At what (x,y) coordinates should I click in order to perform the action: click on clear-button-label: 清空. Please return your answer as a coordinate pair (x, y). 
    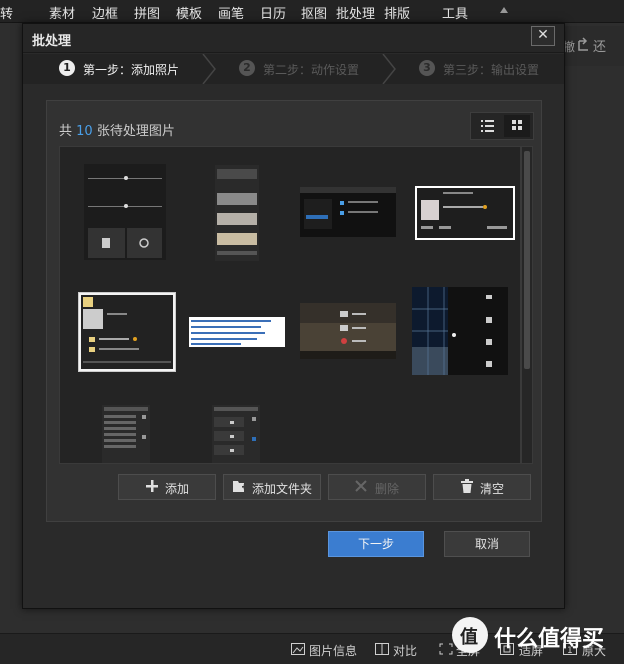
    Looking at the image, I should click on (492, 489).